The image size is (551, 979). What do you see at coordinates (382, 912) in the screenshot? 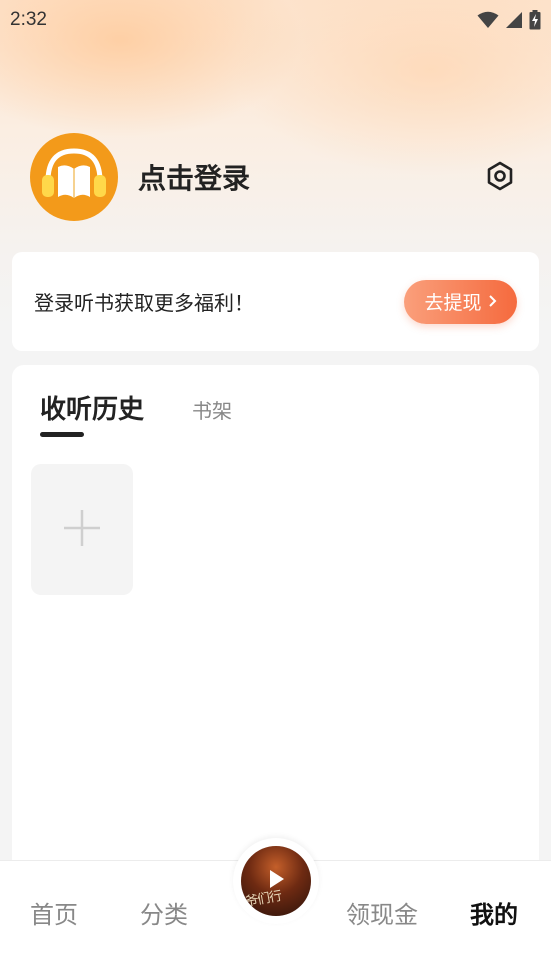
I see `nav-item-earn-cash: 领现金` at bounding box center [382, 912].